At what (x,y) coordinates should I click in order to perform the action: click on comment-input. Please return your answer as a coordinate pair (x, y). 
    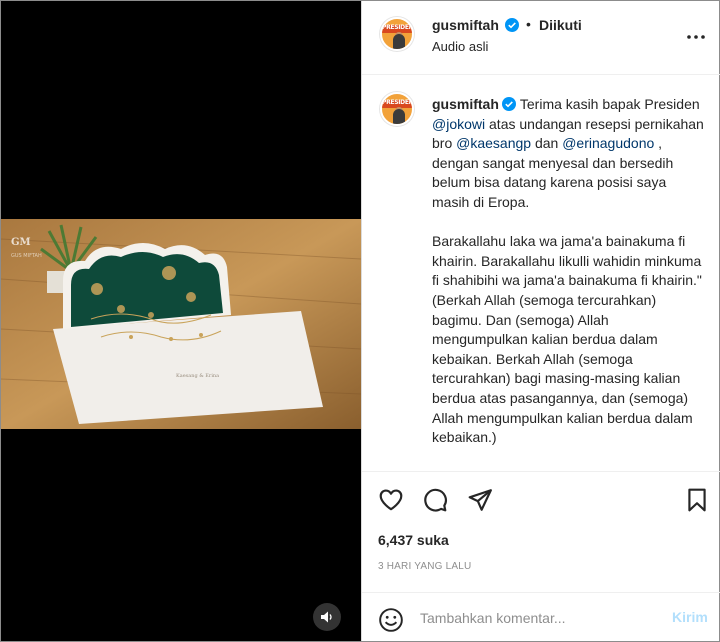
    Looking at the image, I should click on (540, 618).